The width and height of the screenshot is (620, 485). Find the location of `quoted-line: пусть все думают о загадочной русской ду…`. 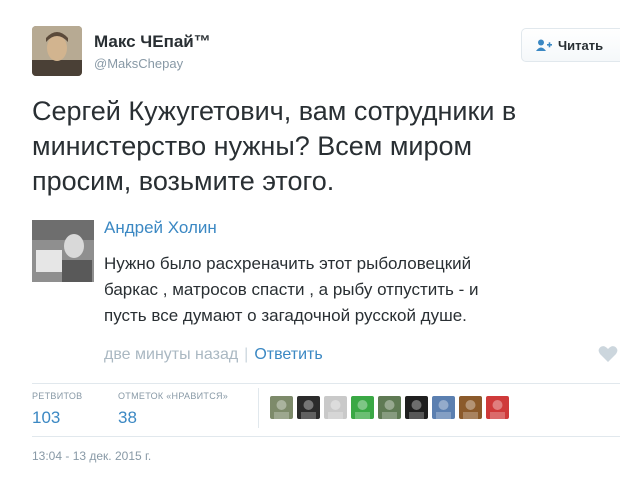

quoted-line: пусть все думают о загадочной русской ду… is located at coordinates (285, 315).